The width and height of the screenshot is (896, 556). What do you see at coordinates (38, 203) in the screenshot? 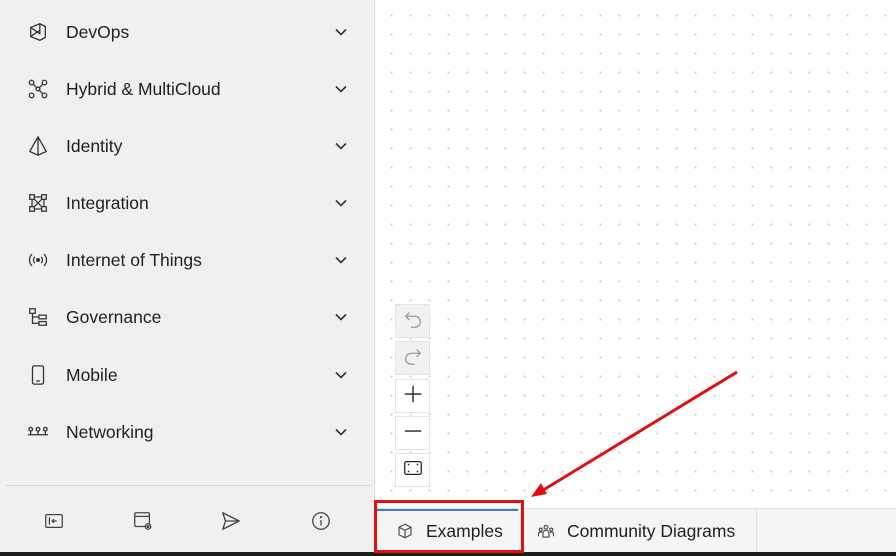
I see `integration-icon` at bounding box center [38, 203].